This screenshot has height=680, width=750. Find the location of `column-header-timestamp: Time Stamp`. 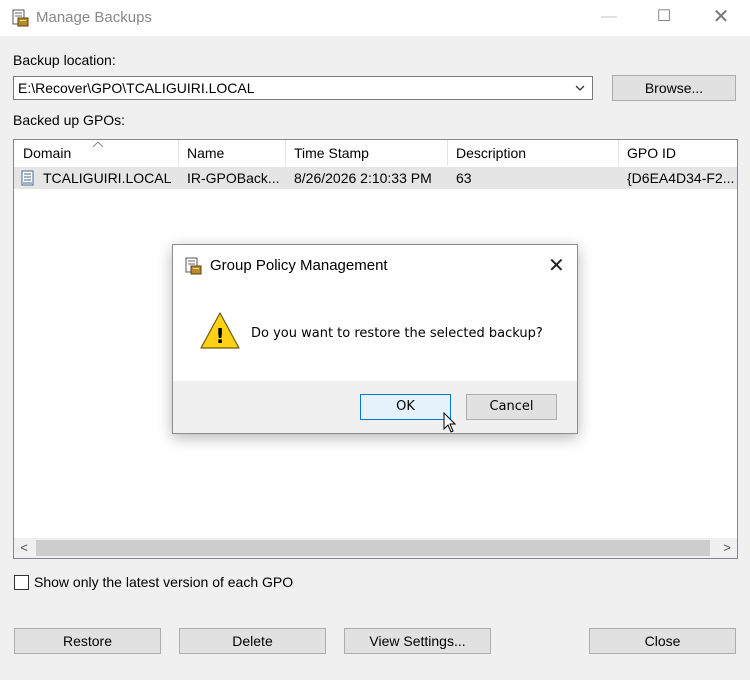

column-header-timestamp: Time Stamp is located at coordinates (366, 153).